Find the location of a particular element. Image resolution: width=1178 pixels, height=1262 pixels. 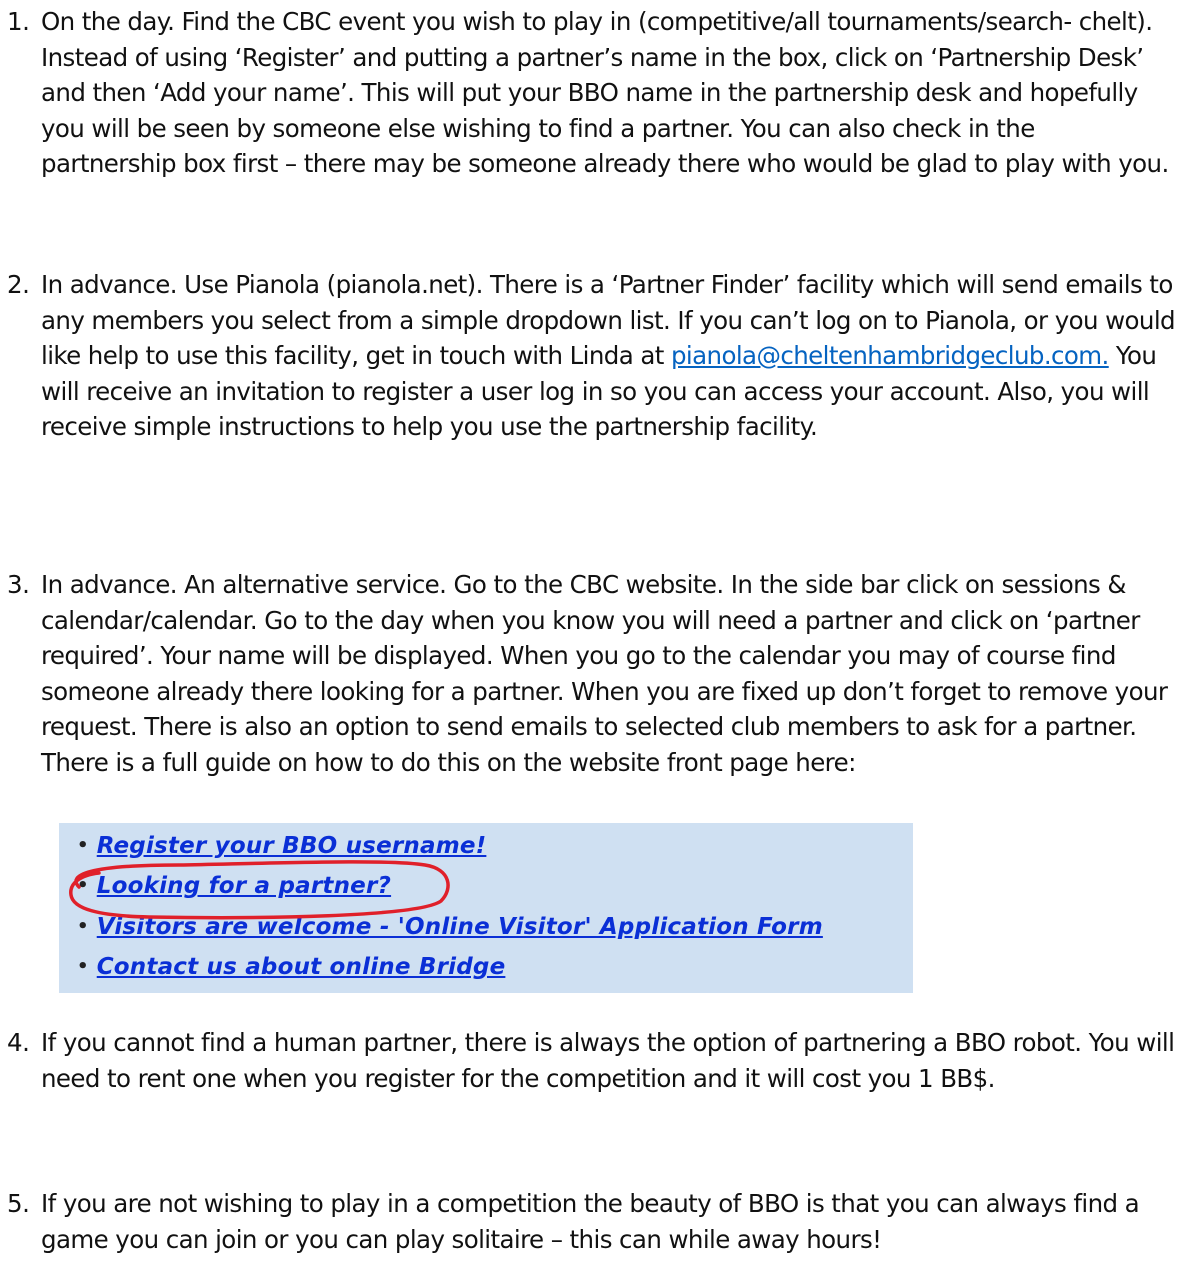

list-number: 3. is located at coordinates (18, 584).